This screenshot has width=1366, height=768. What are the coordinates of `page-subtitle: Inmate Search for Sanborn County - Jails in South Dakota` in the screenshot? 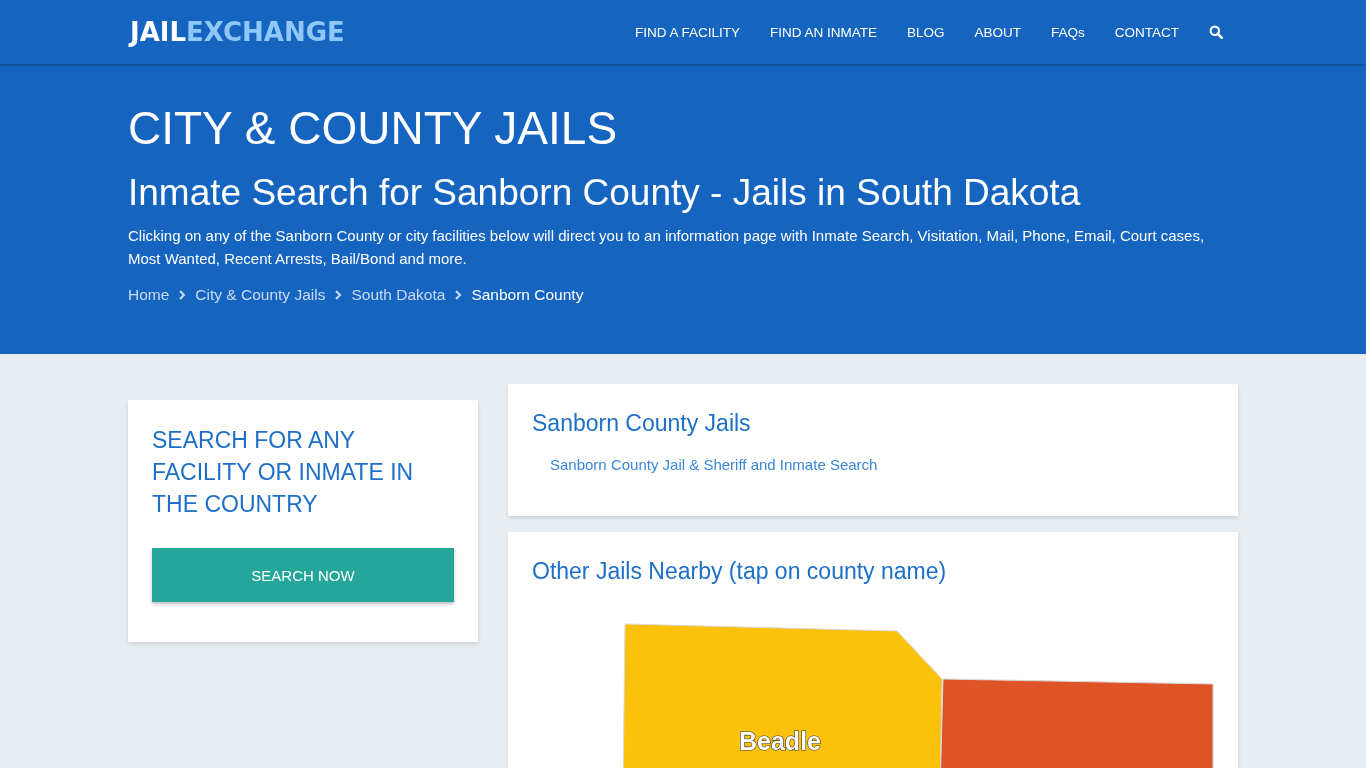 It's located at (605, 193).